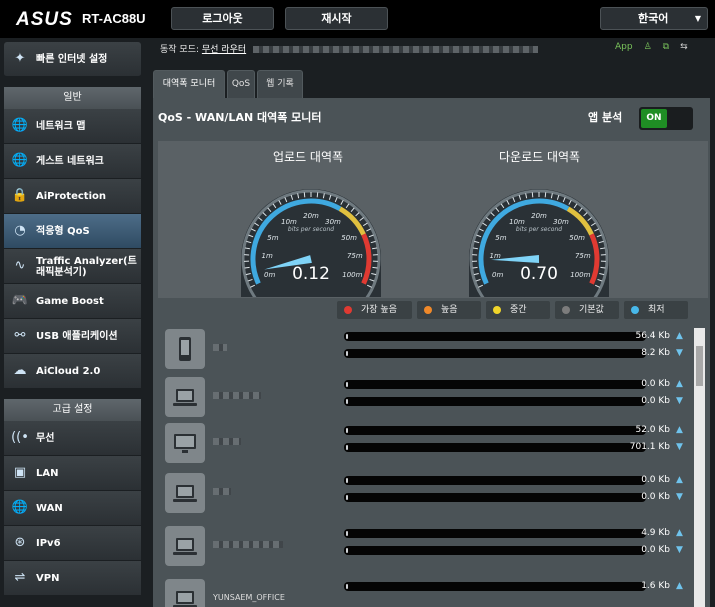 The image size is (715, 607). I want to click on phone-icon, so click(185, 349).